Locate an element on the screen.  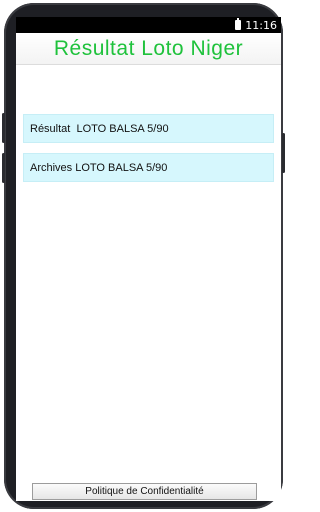
menu-item-resultat: Résultat LOTO BALSA 5/90 is located at coordinates (148, 128).